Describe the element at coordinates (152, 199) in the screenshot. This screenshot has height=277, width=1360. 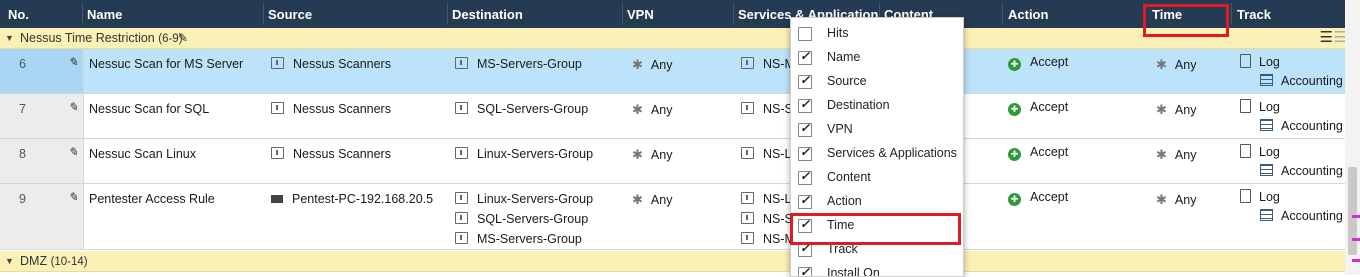
I see `rule-name: Pentester Access Rule` at that location.